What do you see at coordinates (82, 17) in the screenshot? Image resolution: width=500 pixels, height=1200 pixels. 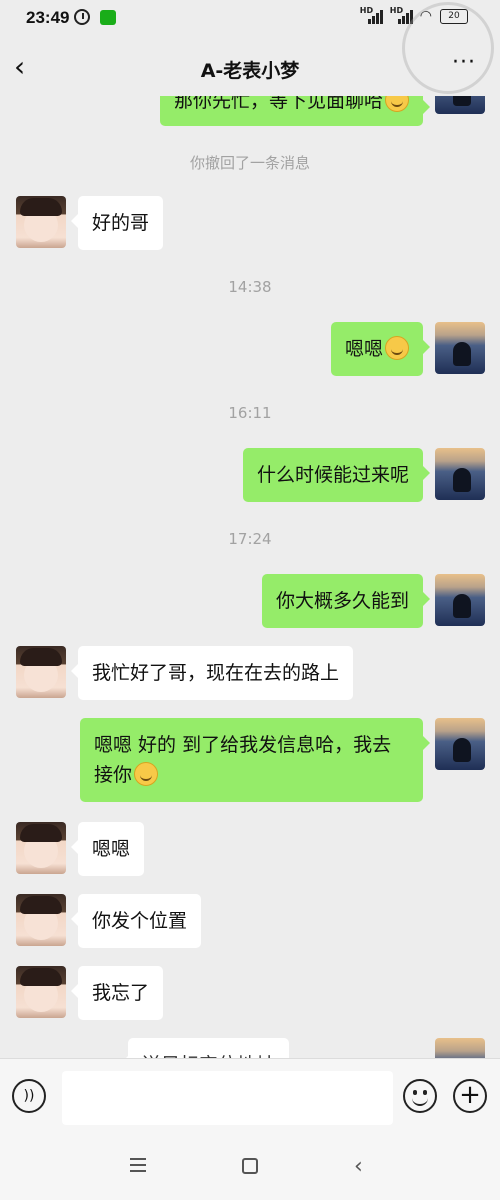 I see `alarm-icon` at bounding box center [82, 17].